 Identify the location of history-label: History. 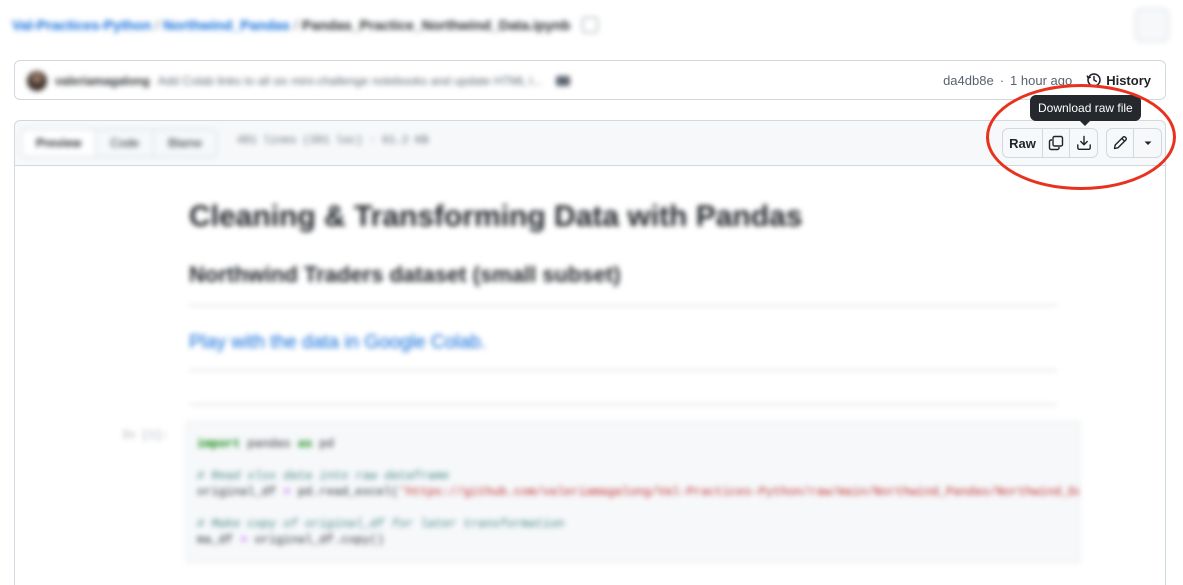
(1128, 80).